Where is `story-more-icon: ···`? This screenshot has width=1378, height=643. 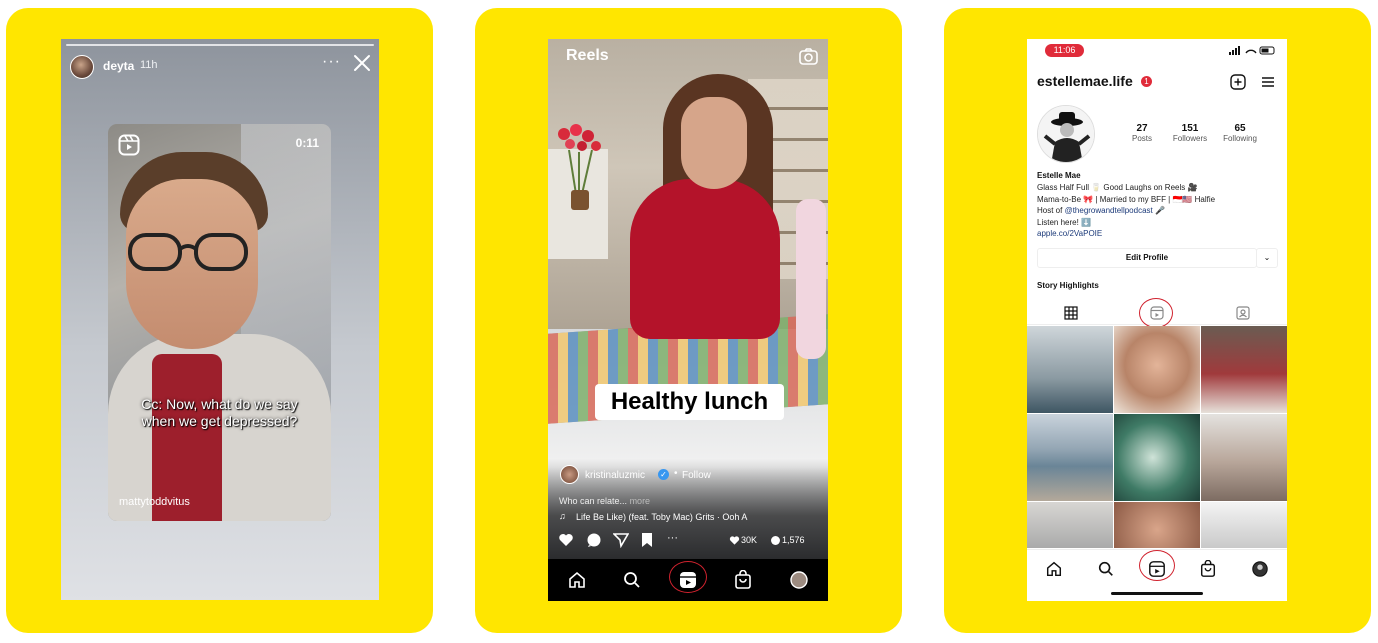 story-more-icon: ··· is located at coordinates (331, 62).